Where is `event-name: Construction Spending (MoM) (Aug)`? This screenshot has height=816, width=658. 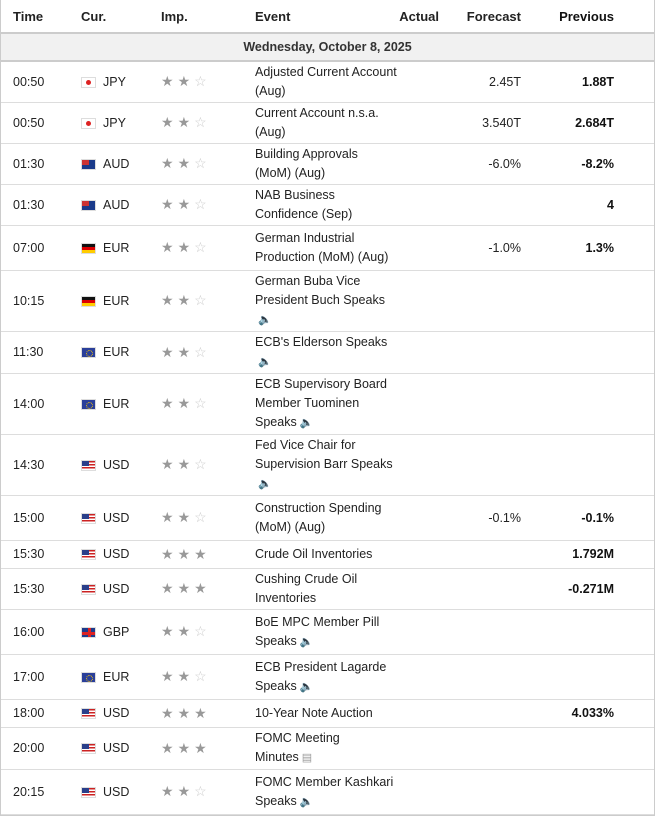
event-name: Construction Spending (MoM) (Aug) is located at coordinates (318, 517).